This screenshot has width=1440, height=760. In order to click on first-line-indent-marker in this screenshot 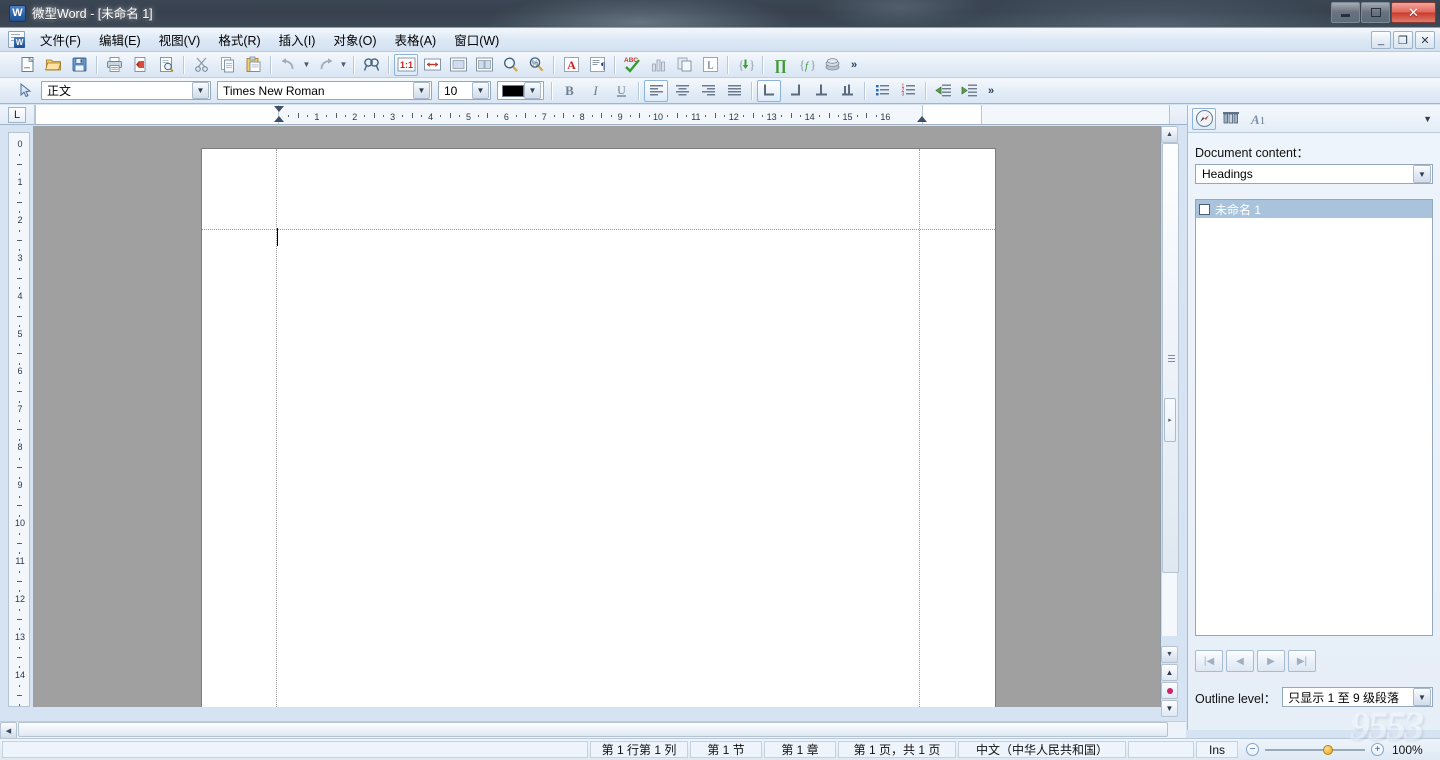, I will do `click(279, 109)`.